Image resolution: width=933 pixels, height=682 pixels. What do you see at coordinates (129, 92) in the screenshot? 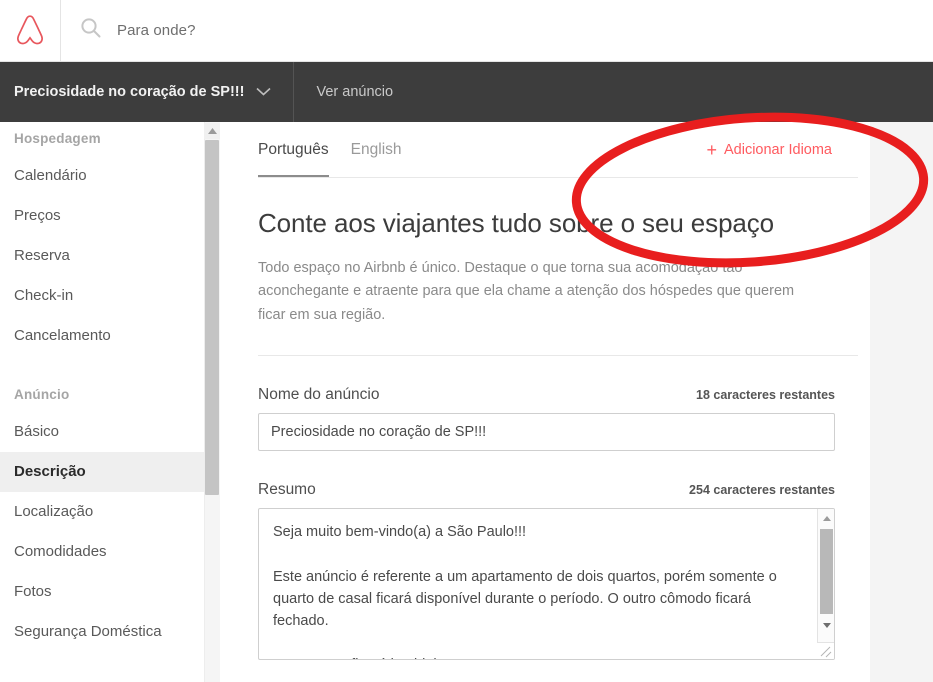
I see `listing-selector-label: Preciosidade no coração de SP!!!` at bounding box center [129, 92].